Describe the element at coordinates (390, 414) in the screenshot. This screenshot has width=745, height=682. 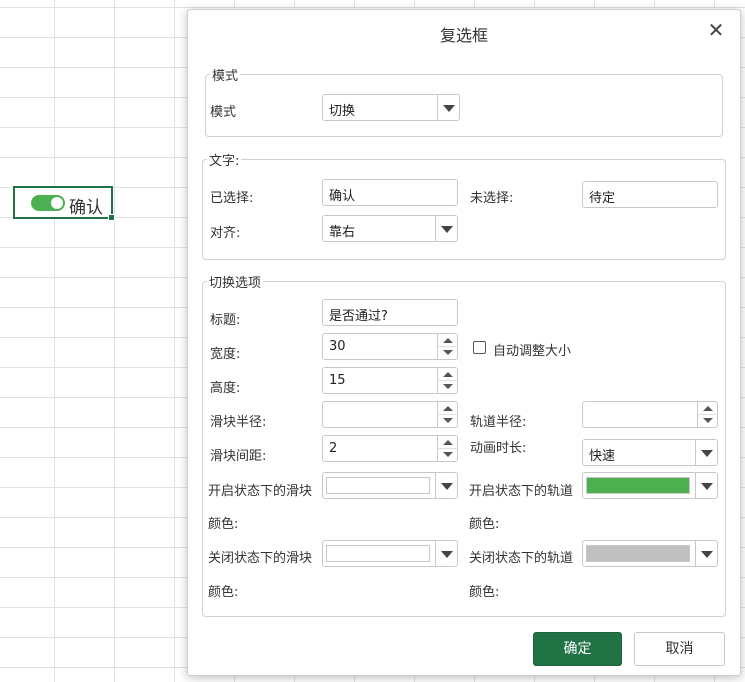
I see `slider-radius-stepper` at that location.